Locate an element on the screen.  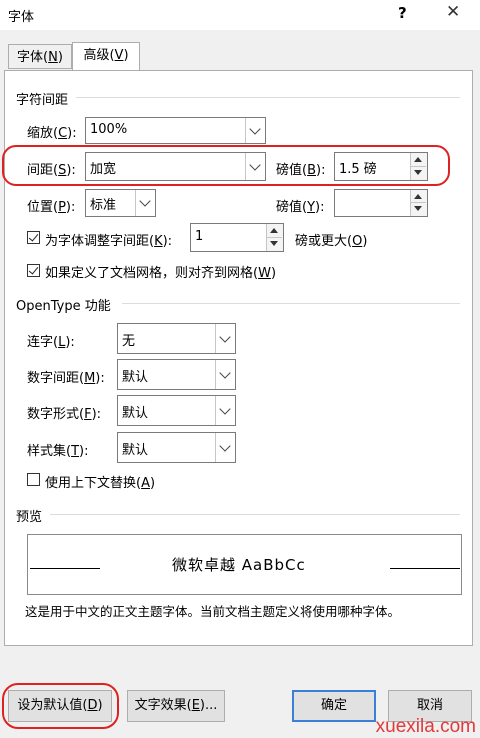
position-by-label: 磅值(Y): is located at coordinates (300, 207).